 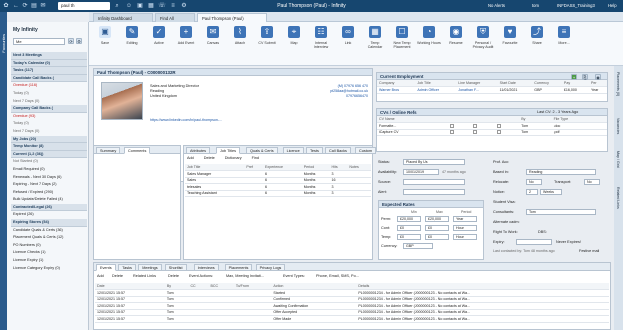 I want to click on right-rail-item: Vacancies, so click(x=618, y=126).